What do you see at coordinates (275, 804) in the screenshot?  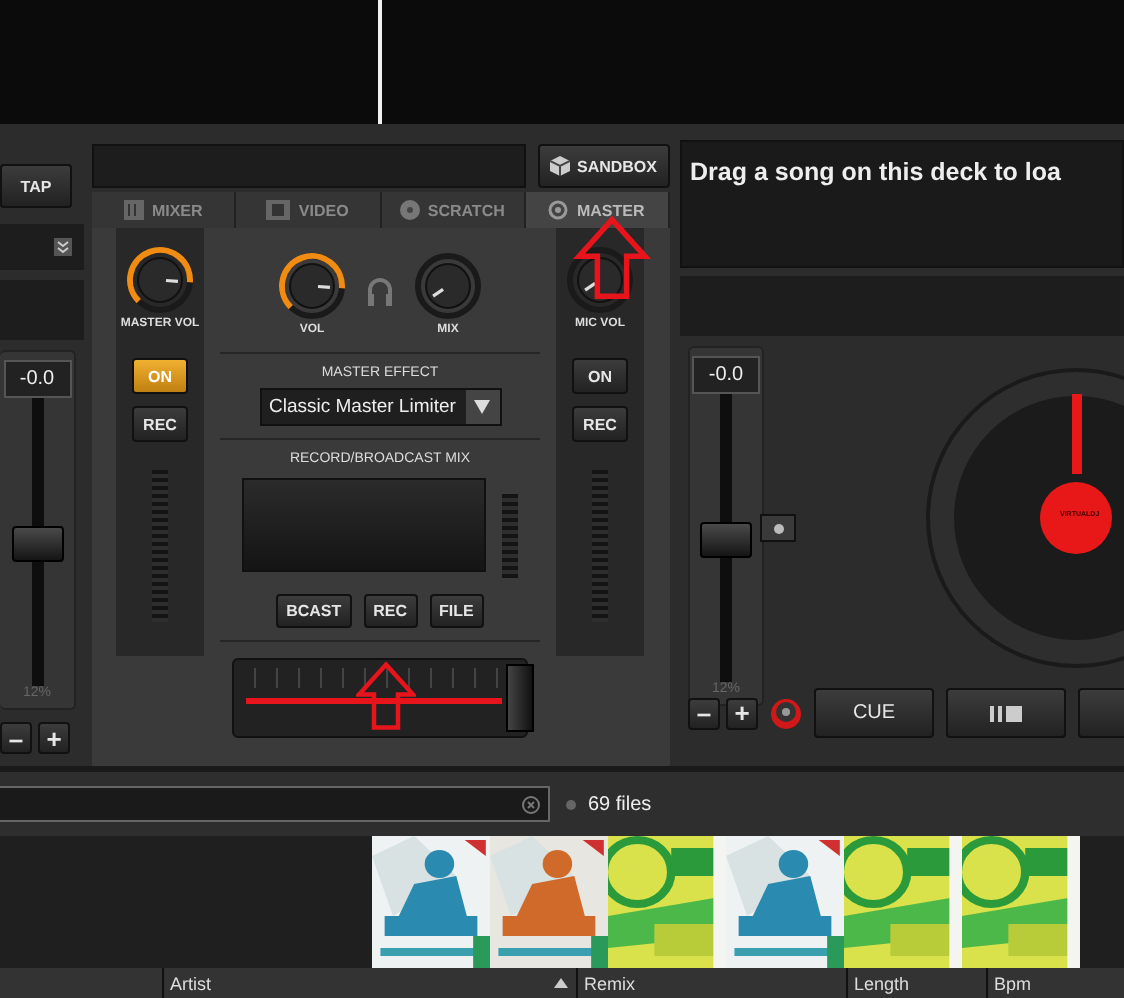 I see `search-field` at bounding box center [275, 804].